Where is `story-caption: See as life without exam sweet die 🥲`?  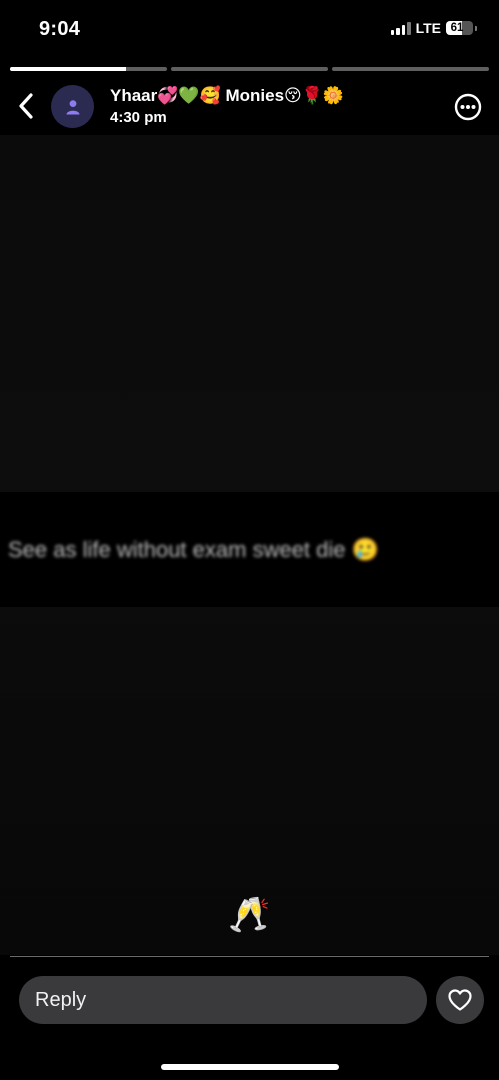 story-caption: See as life without exam sweet die 🥲 is located at coordinates (194, 549).